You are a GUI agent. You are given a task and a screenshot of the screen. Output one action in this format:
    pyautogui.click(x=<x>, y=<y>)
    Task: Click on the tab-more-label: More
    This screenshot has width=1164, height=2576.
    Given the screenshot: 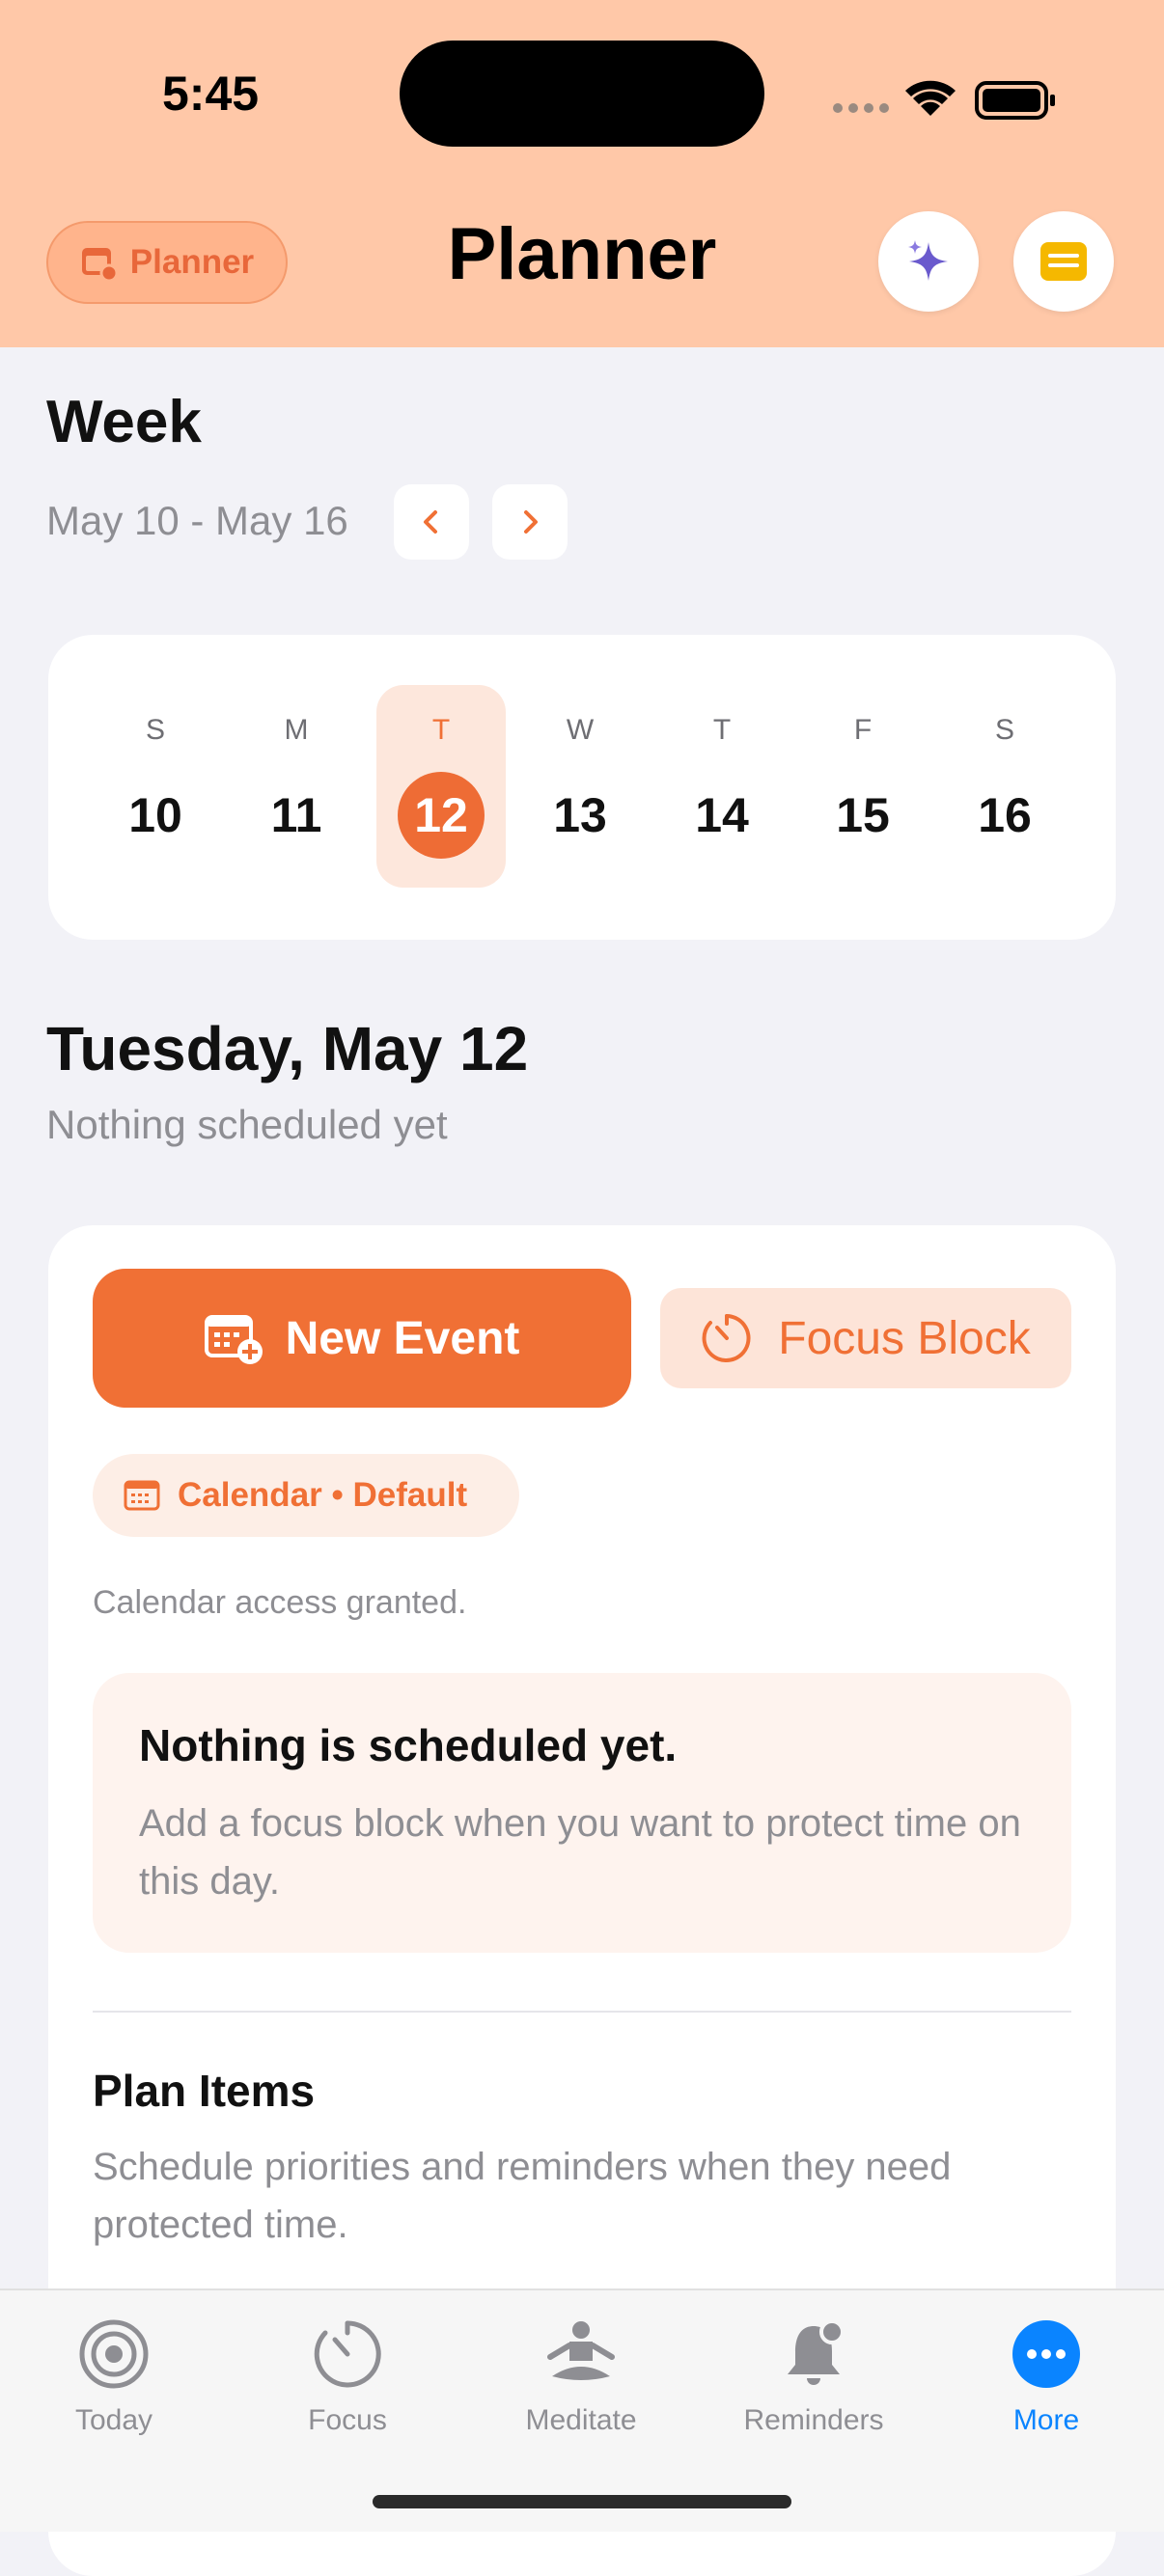 What is the action you would take?
    pyautogui.click(x=1046, y=2420)
    